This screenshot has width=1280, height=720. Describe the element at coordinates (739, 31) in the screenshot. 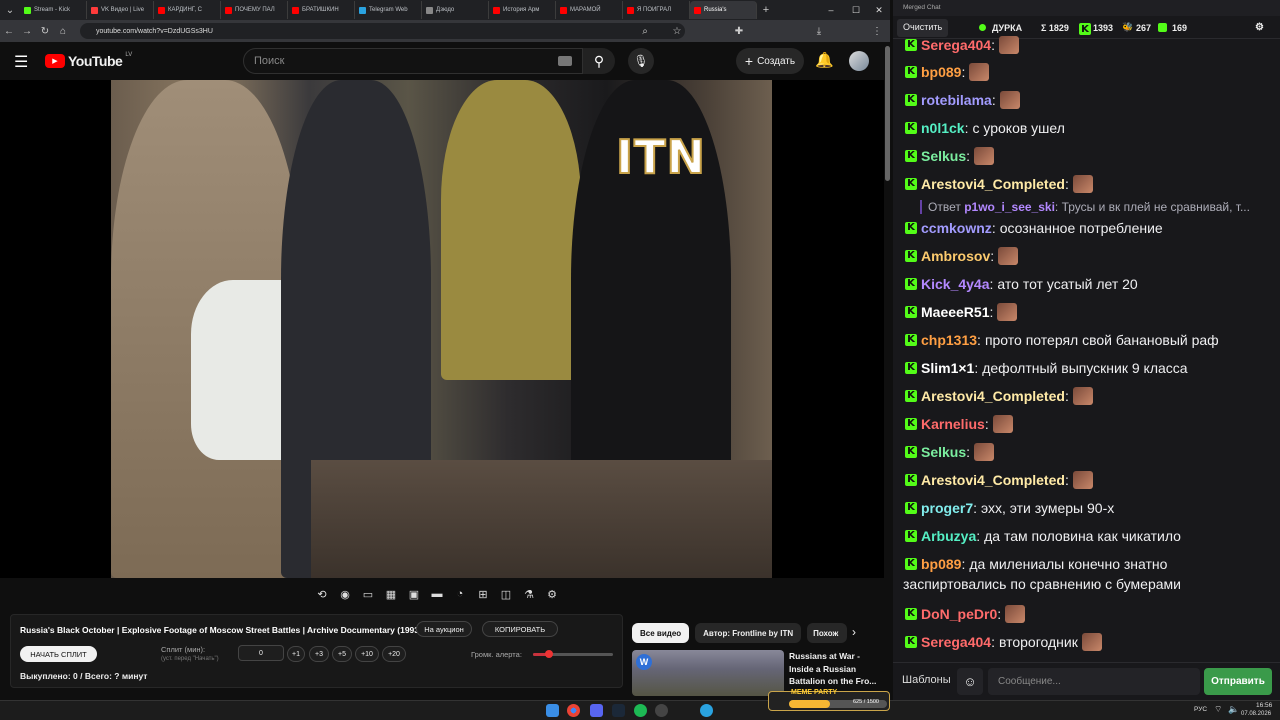

I see `extensions-icon: ✚` at that location.